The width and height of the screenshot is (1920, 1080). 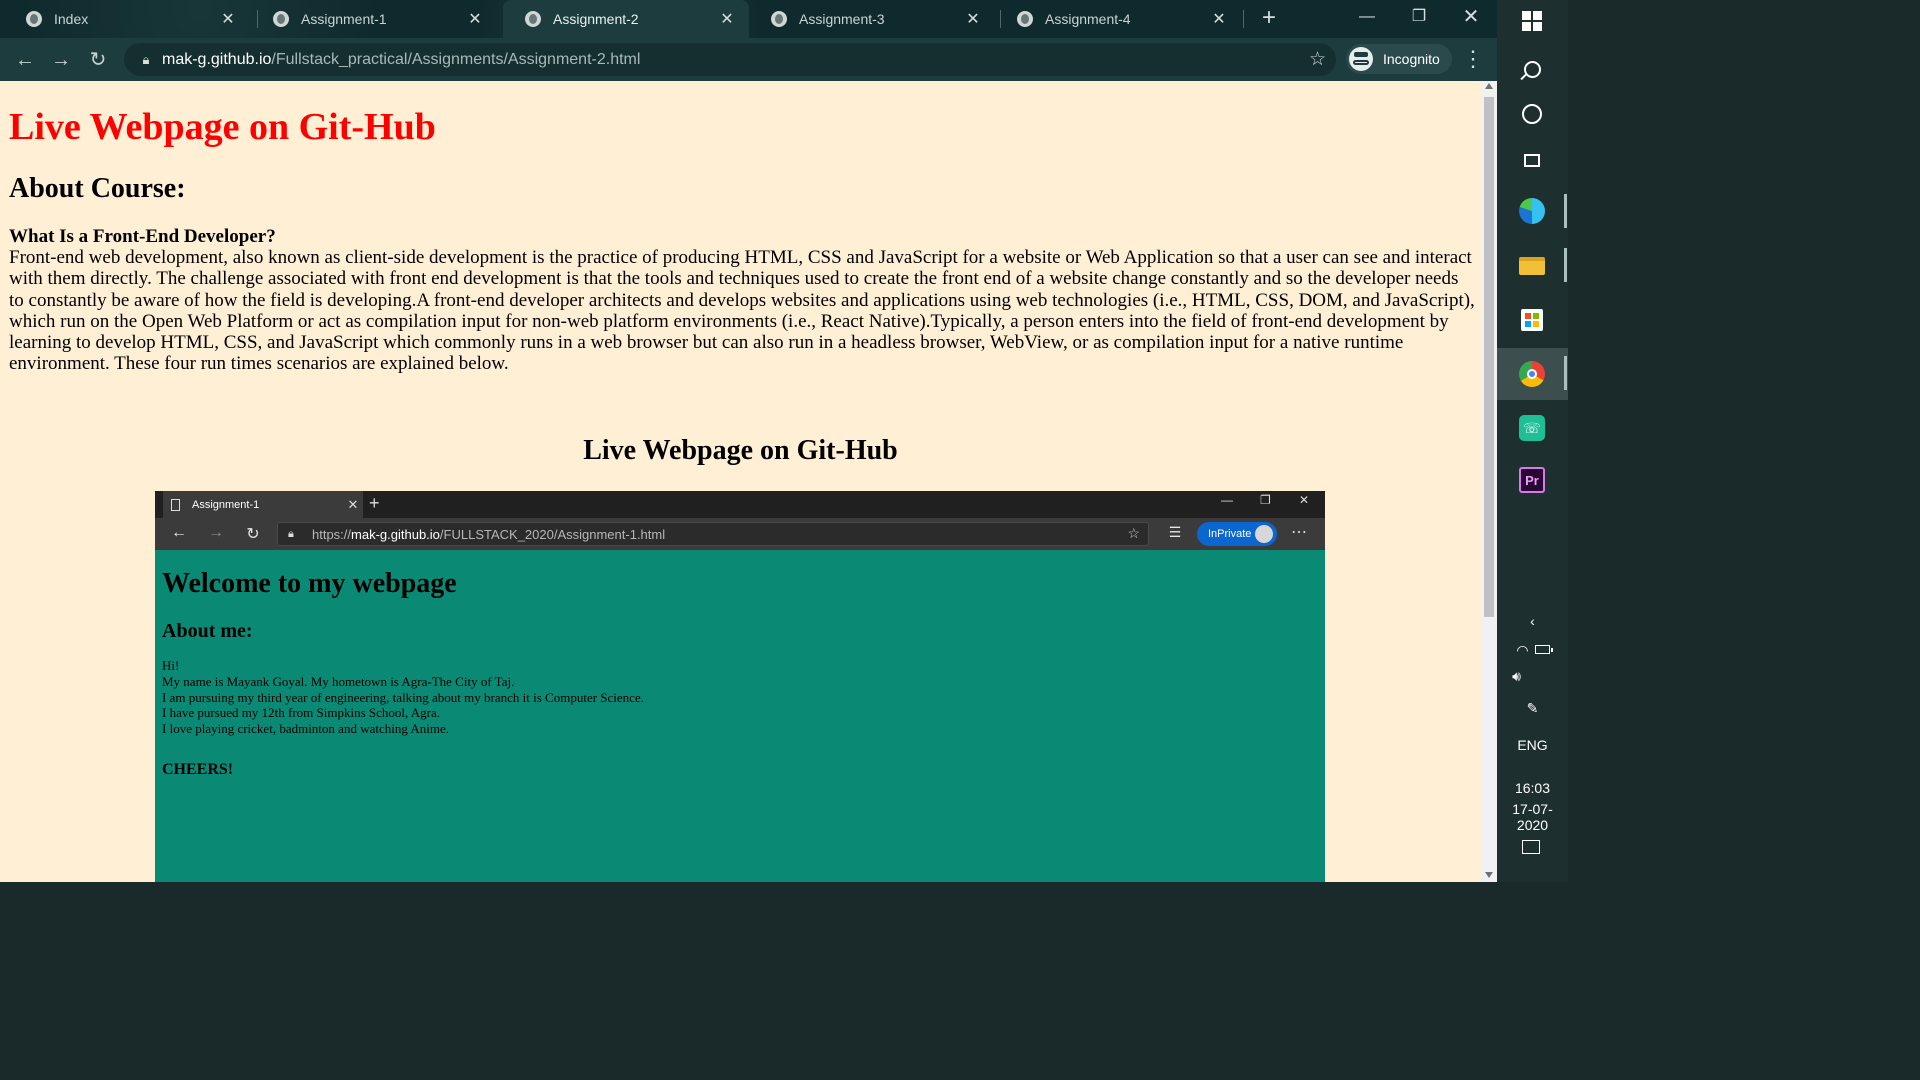 What do you see at coordinates (207, 631) in the screenshot?
I see `about-me-heading: About me:` at bounding box center [207, 631].